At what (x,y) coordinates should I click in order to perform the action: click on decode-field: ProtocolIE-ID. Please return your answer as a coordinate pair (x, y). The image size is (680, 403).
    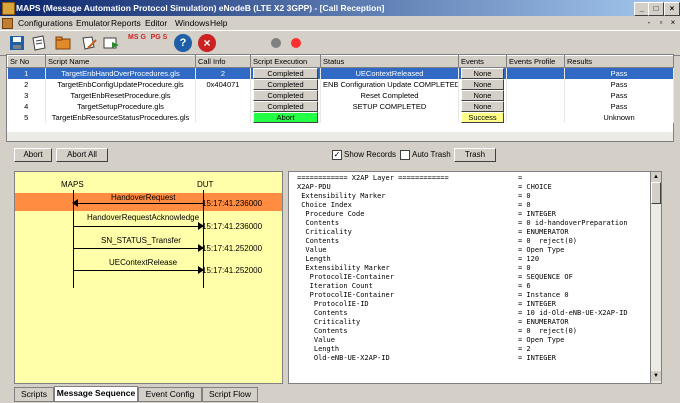
    Looking at the image, I should click on (333, 304).